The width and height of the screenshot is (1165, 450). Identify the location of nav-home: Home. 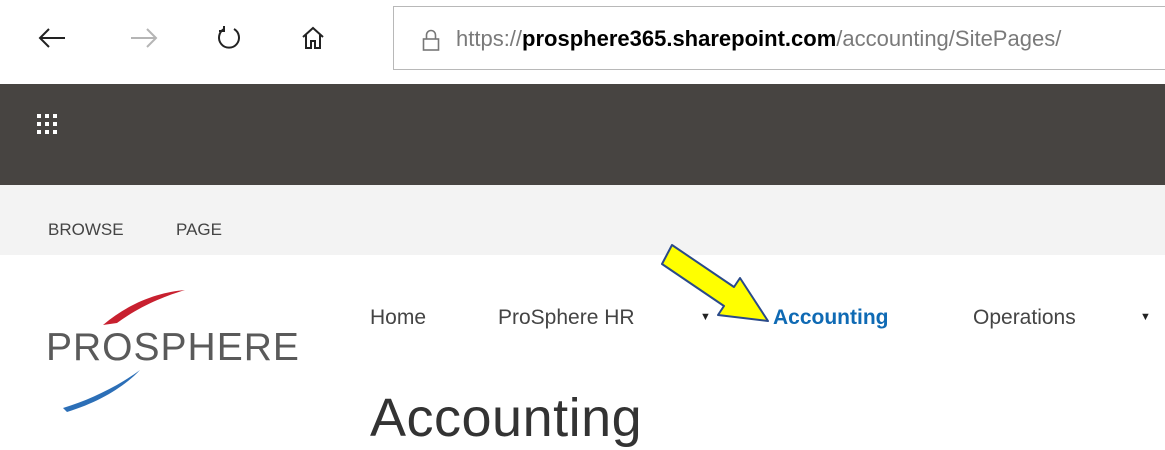
(398, 318).